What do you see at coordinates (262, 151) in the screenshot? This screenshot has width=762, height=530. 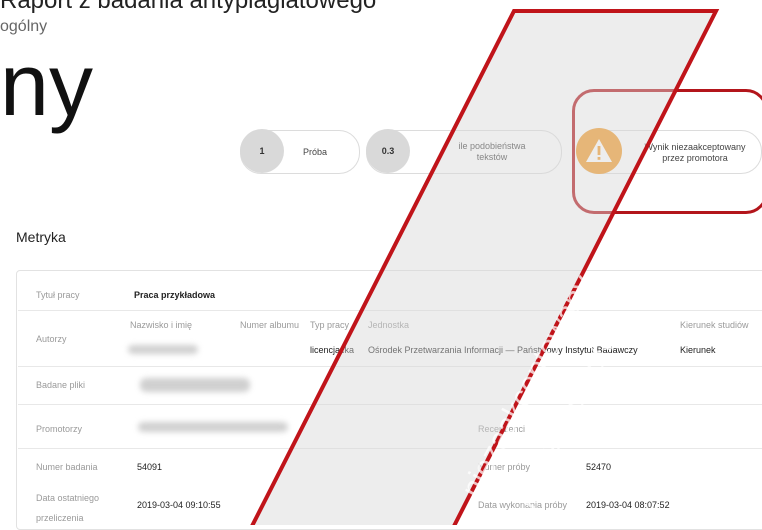 I see `attempt-count: 1` at bounding box center [262, 151].